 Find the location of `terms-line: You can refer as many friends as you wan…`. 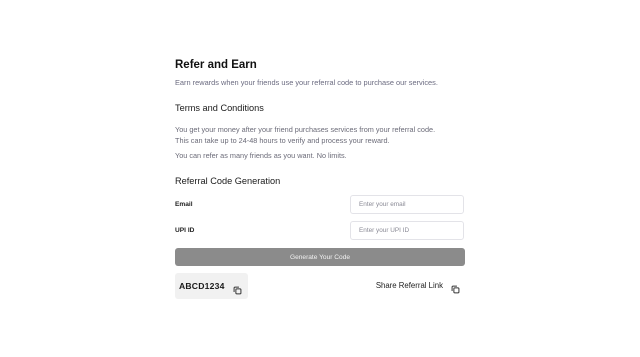

terms-line: You can refer as many friends as you wan… is located at coordinates (261, 155).